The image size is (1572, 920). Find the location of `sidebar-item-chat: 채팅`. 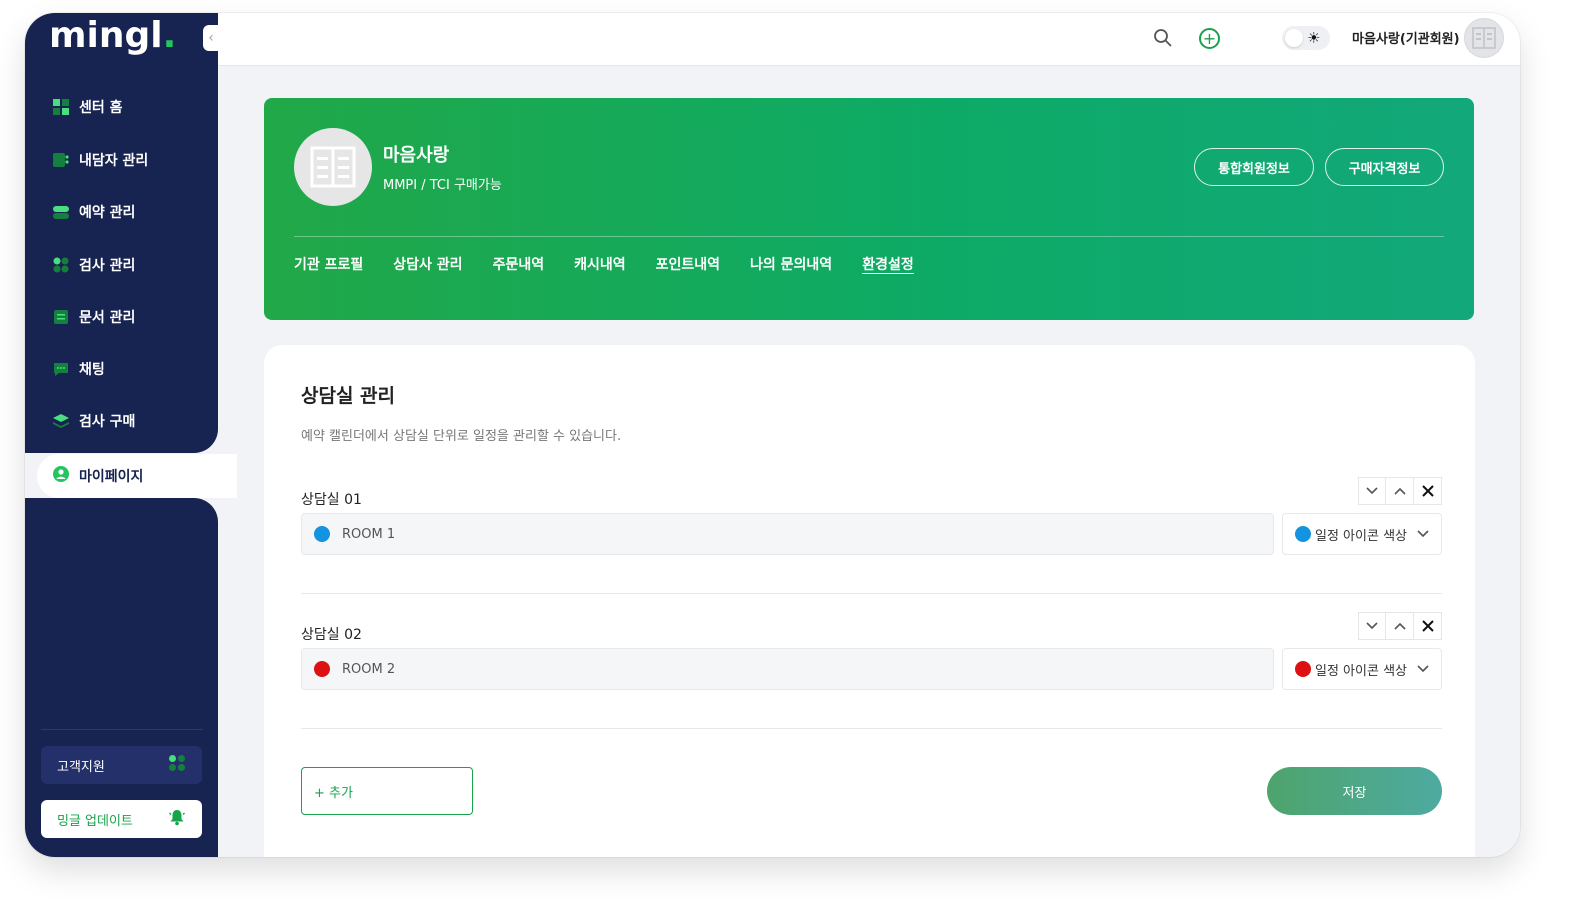

sidebar-item-chat: 채팅 is located at coordinates (79, 369).